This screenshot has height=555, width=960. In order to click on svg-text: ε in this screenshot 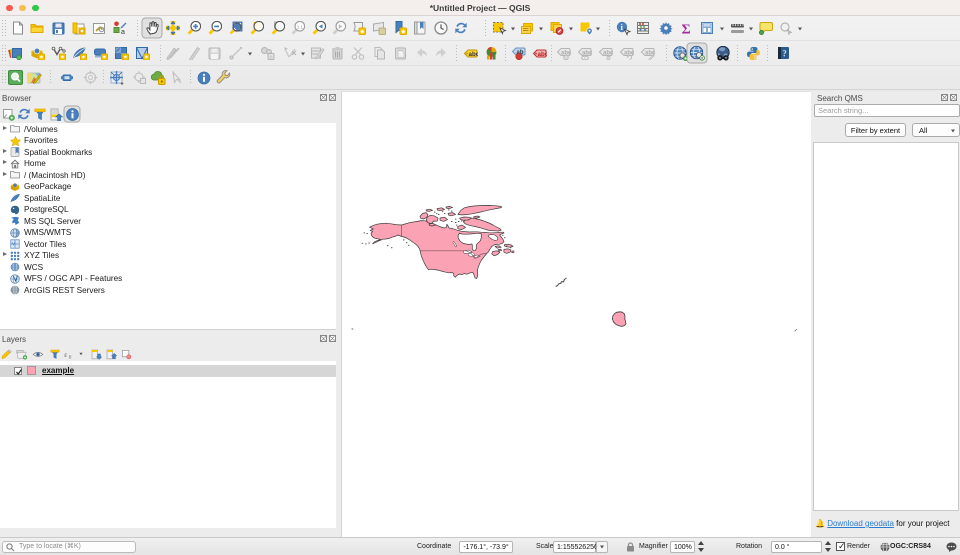, I will do `click(65, 355)`.